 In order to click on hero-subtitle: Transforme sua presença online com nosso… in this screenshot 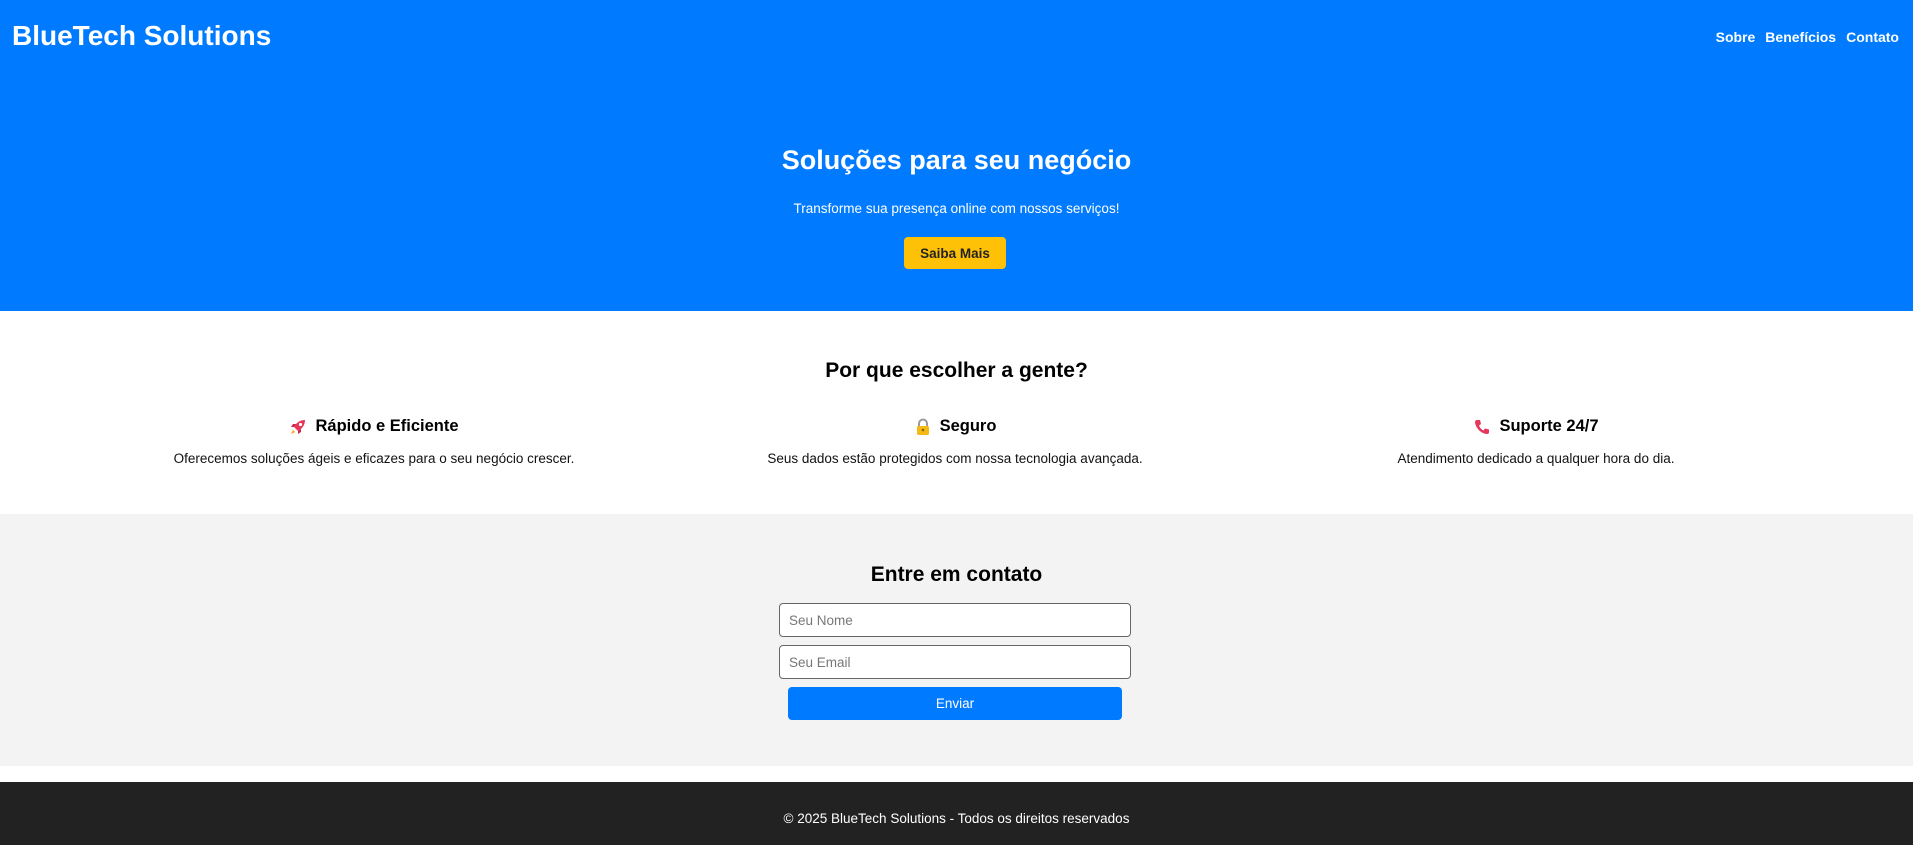, I will do `click(956, 208)`.